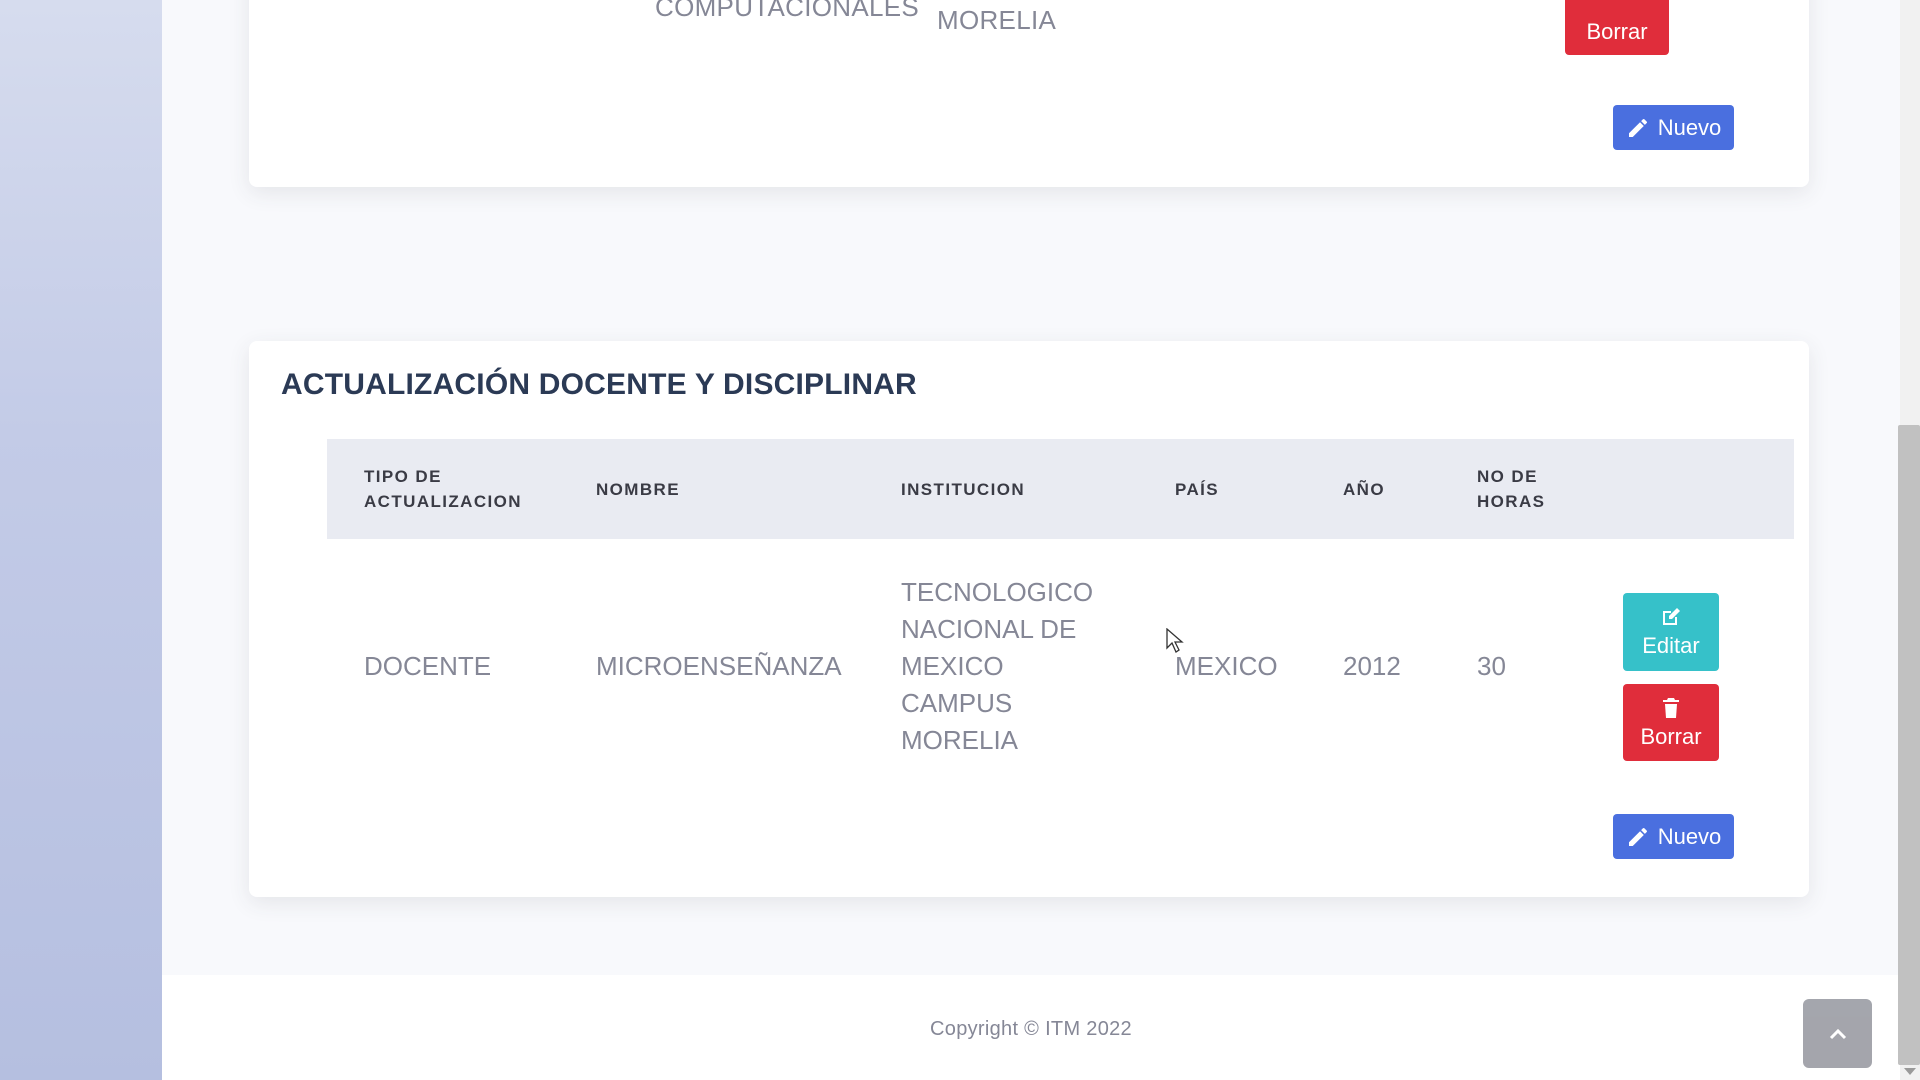  What do you see at coordinates (638, 489) in the screenshot?
I see `column-header-nombre: NOMBRE` at bounding box center [638, 489].